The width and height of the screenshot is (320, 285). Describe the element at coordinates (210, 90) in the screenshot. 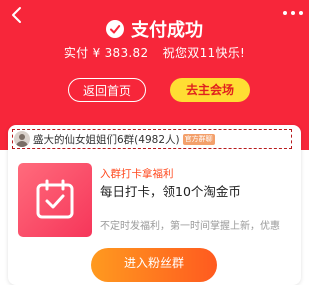

I see `main-venue-button: 去主会场` at that location.